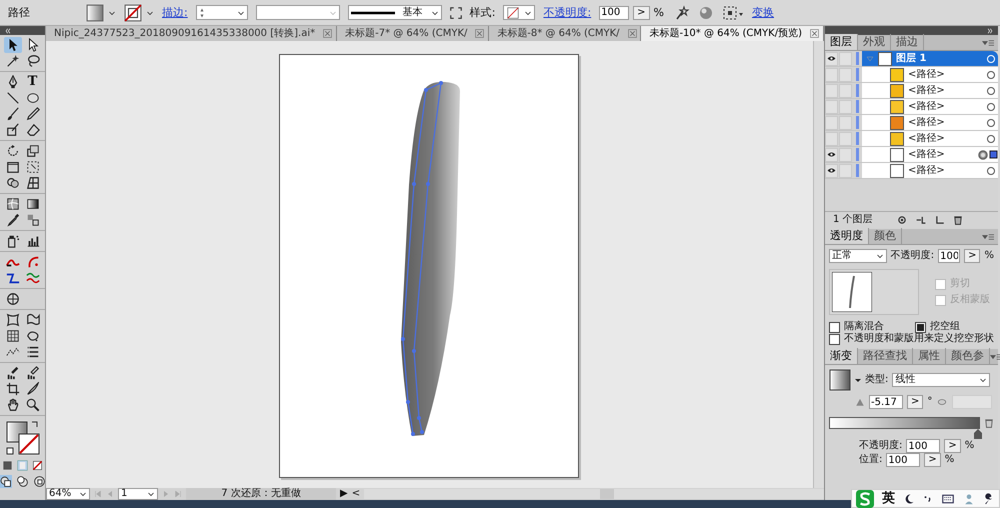  I want to click on blend-mode-dropdown: 正常, so click(858, 256).